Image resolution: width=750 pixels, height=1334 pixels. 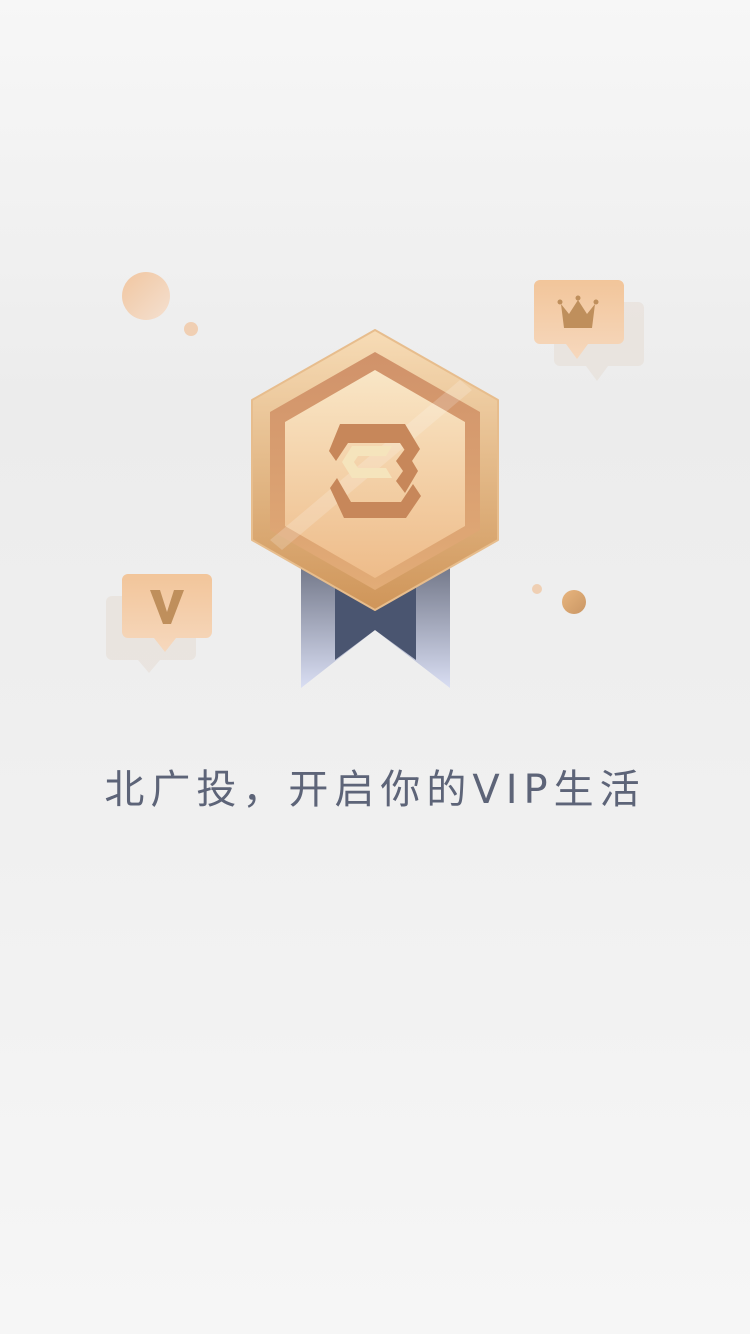 What do you see at coordinates (159, 623) in the screenshot?
I see `vip-bubble` at bounding box center [159, 623].